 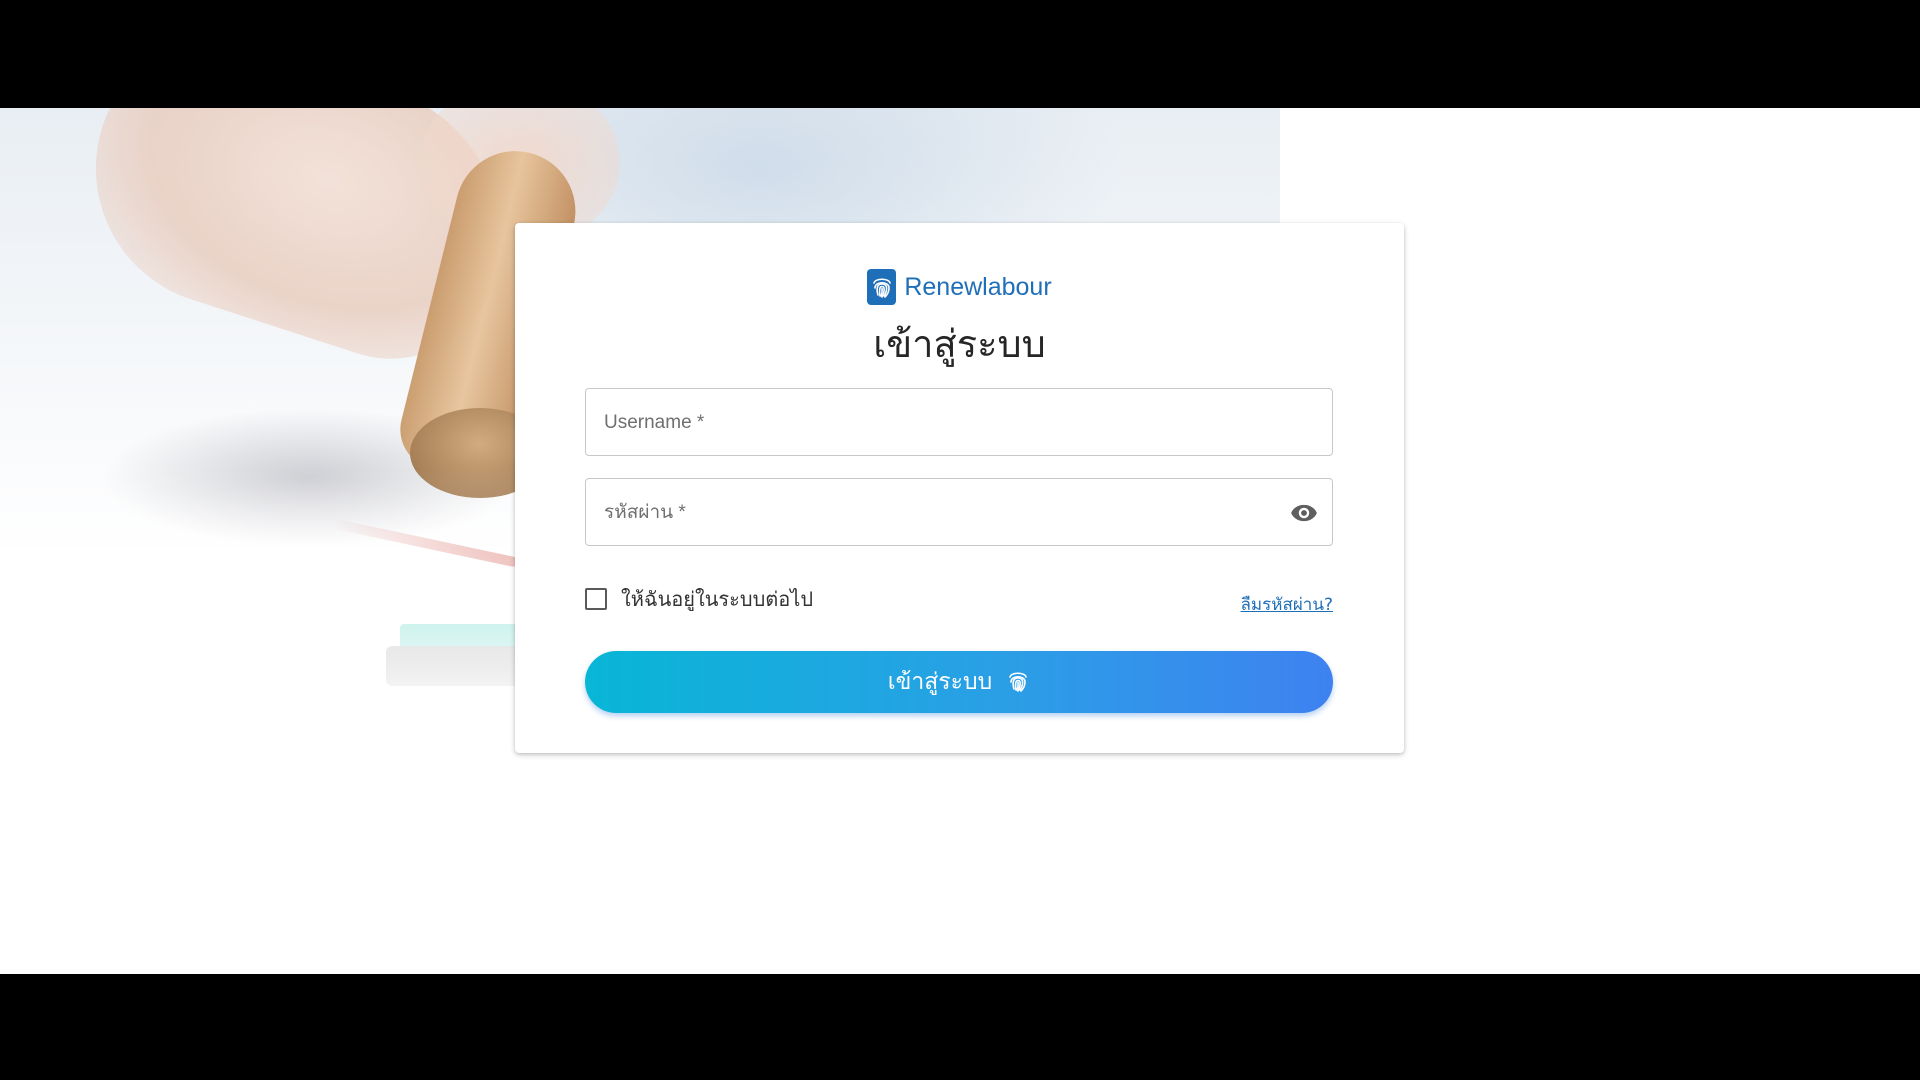 What do you see at coordinates (960, 1027) in the screenshot?
I see `letterbox-bottom` at bounding box center [960, 1027].